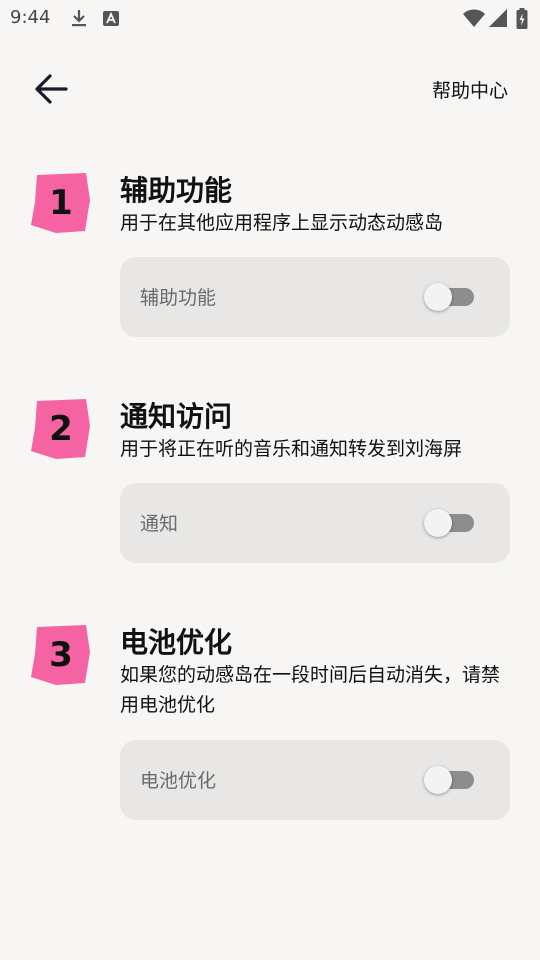 The image size is (540, 960). Describe the element at coordinates (470, 89) in the screenshot. I see `help-center-link: 帮助中心` at that location.